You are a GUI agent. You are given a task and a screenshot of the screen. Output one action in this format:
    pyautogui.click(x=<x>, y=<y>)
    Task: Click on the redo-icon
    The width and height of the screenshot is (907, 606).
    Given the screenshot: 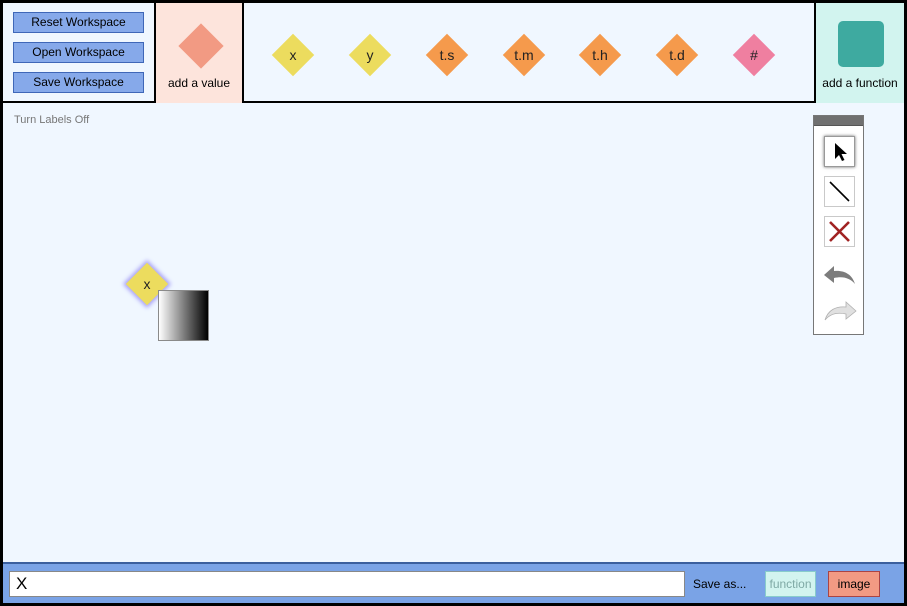 What is the action you would take?
    pyautogui.click(x=840, y=311)
    